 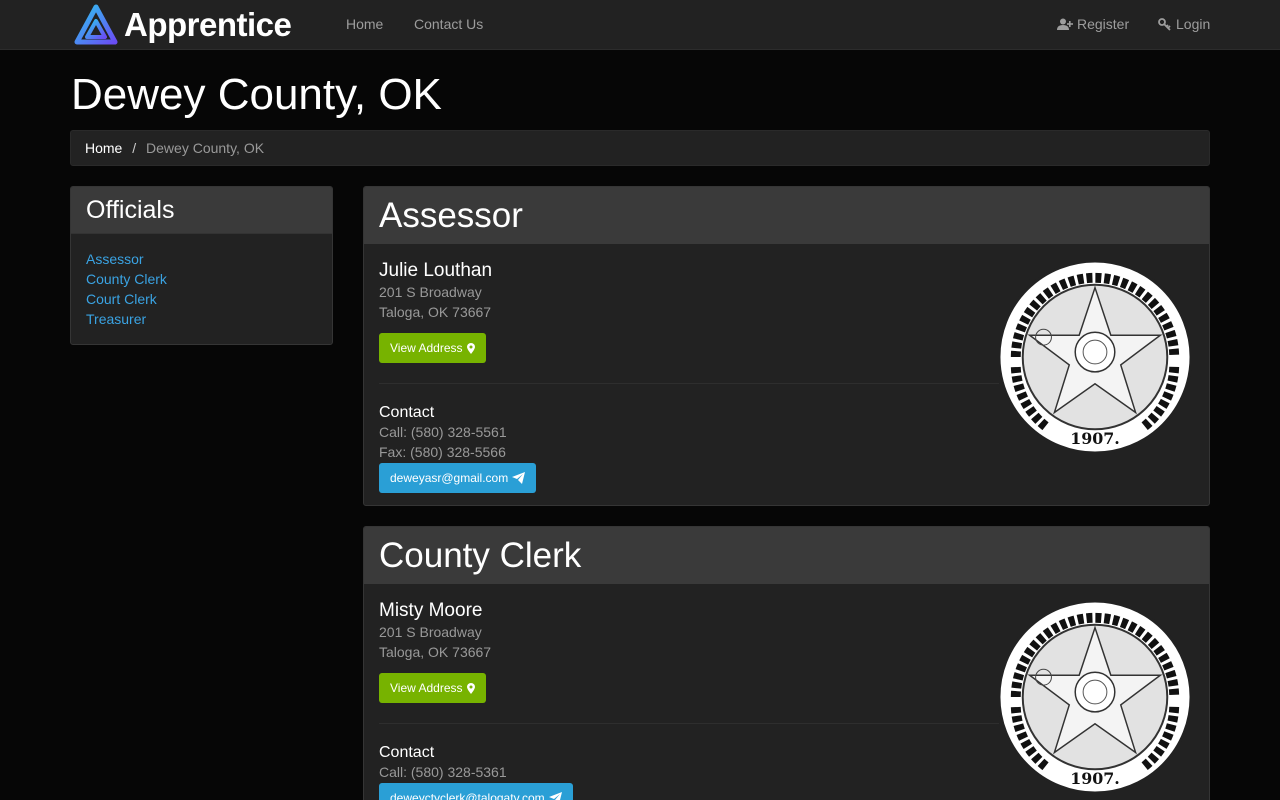 What do you see at coordinates (1164, 24) in the screenshot?
I see `key-icon` at bounding box center [1164, 24].